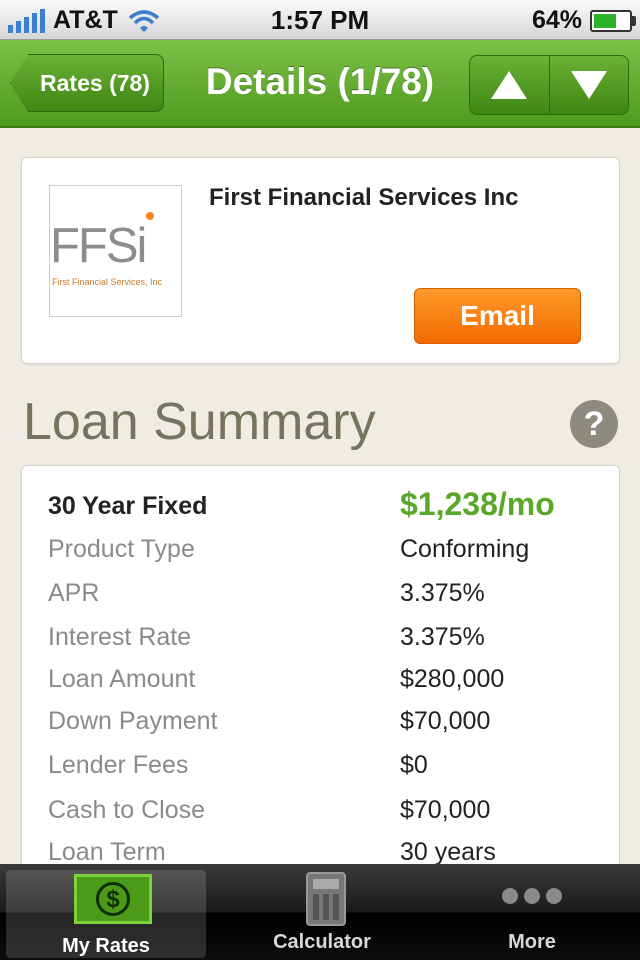 This screenshot has height=960, width=640. Describe the element at coordinates (414, 765) in the screenshot. I see `row-value: $0` at that location.